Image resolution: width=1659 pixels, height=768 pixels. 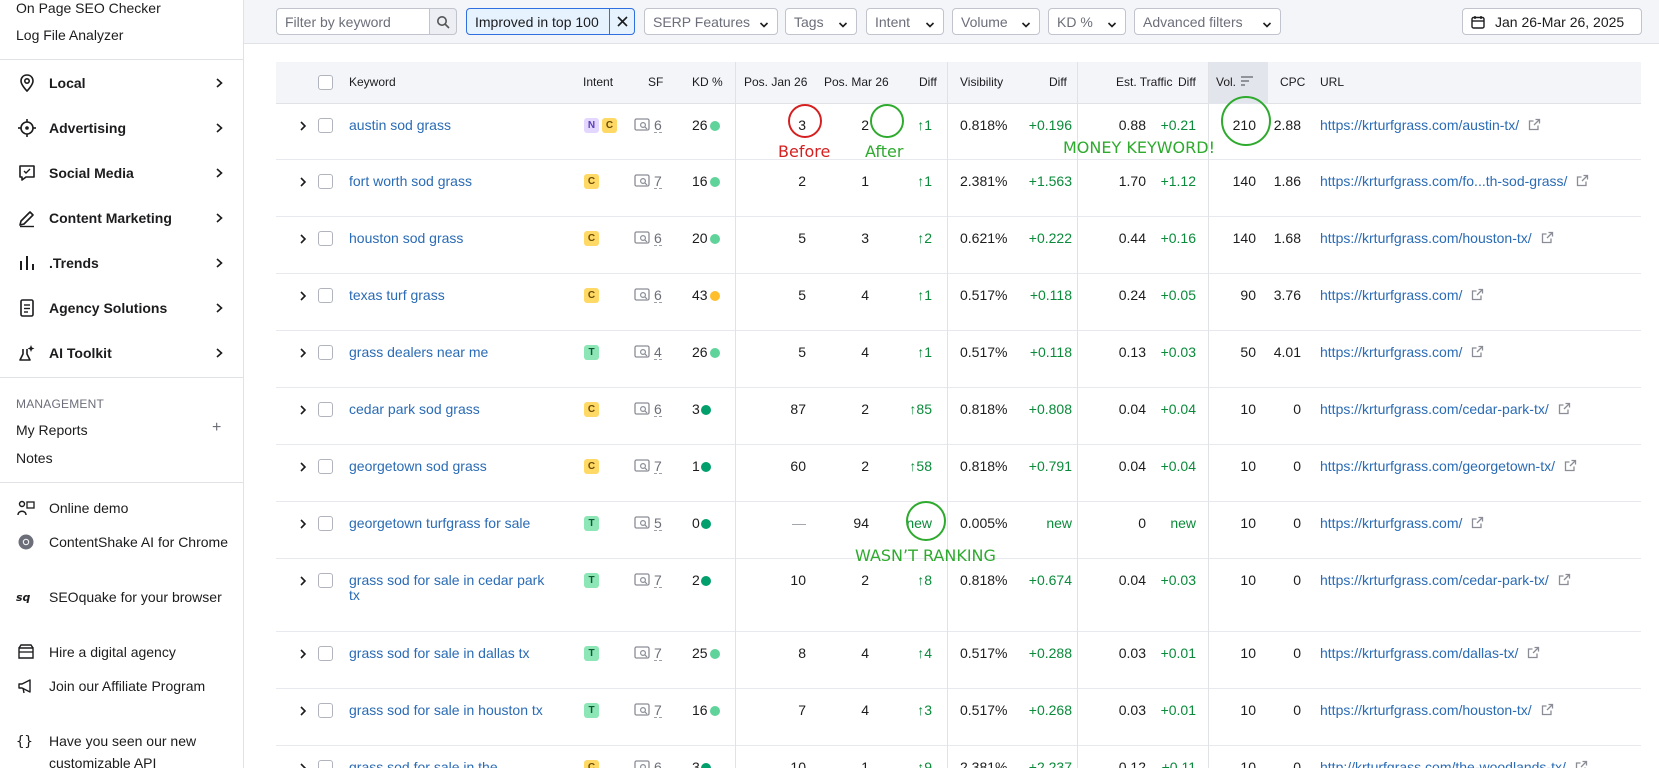 I want to click on keyword-link: grass sod for sale in the, so click(x=423, y=763).